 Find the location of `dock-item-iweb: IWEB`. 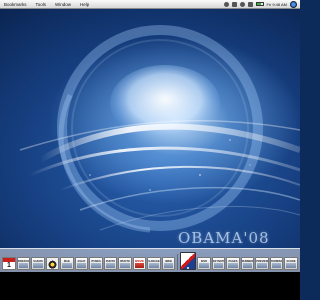

dock-item-iweb: IWEB is located at coordinates (168, 263).